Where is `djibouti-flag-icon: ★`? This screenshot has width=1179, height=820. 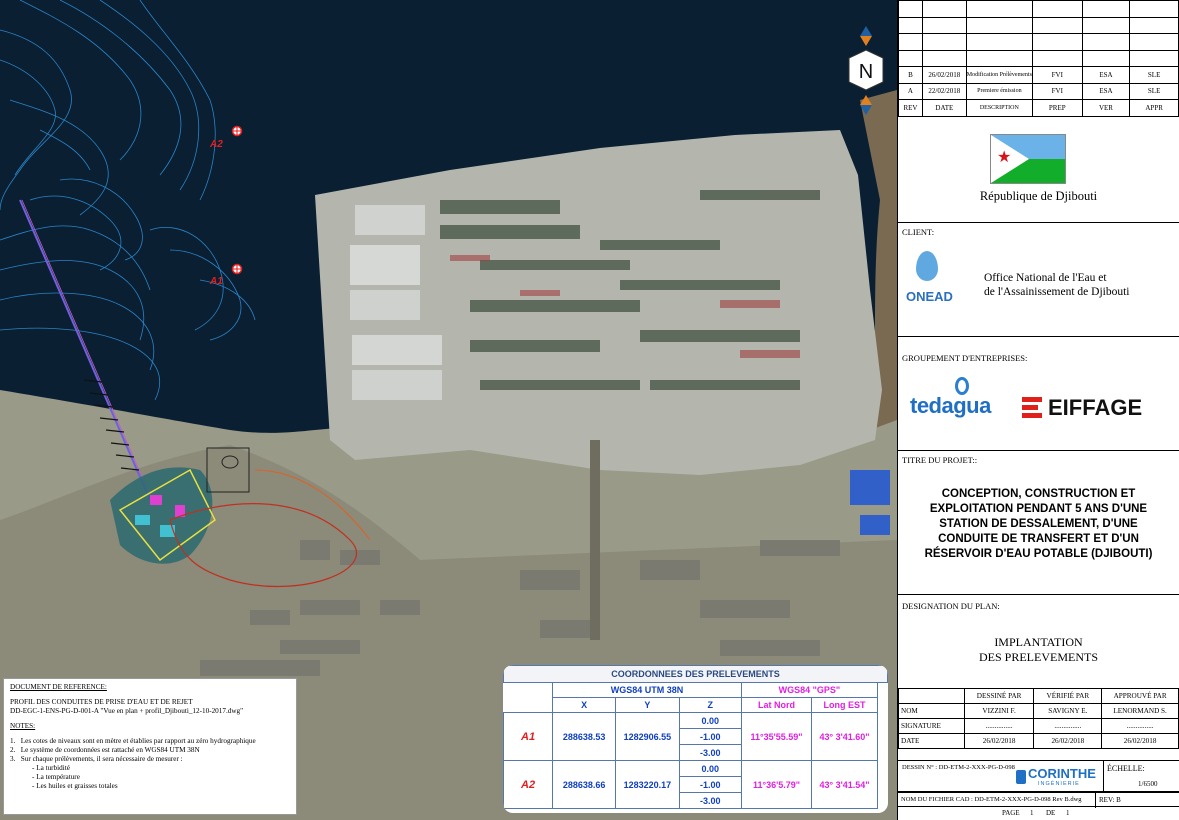
djibouti-flag-icon: ★ is located at coordinates (1028, 159).